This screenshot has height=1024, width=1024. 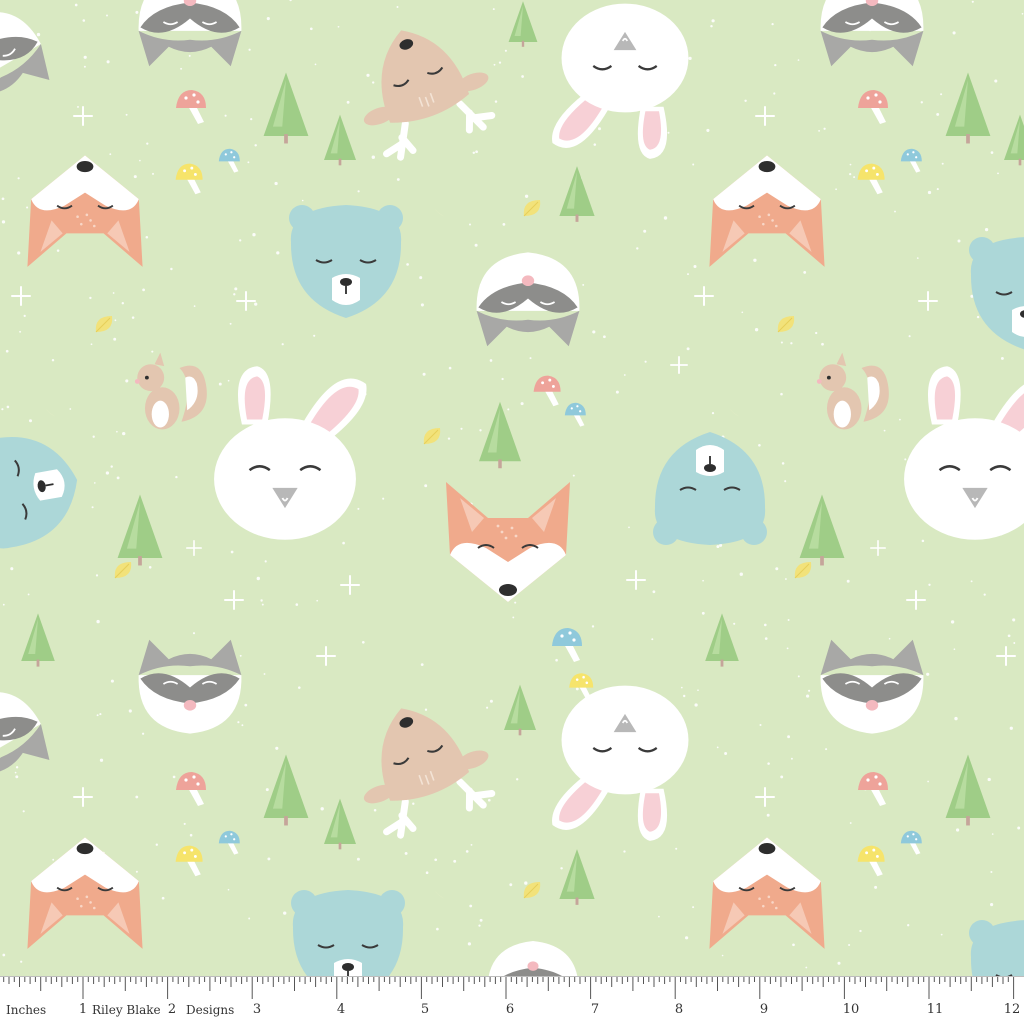 What do you see at coordinates (172, 1009) in the screenshot?
I see `ruler-number: 2` at bounding box center [172, 1009].